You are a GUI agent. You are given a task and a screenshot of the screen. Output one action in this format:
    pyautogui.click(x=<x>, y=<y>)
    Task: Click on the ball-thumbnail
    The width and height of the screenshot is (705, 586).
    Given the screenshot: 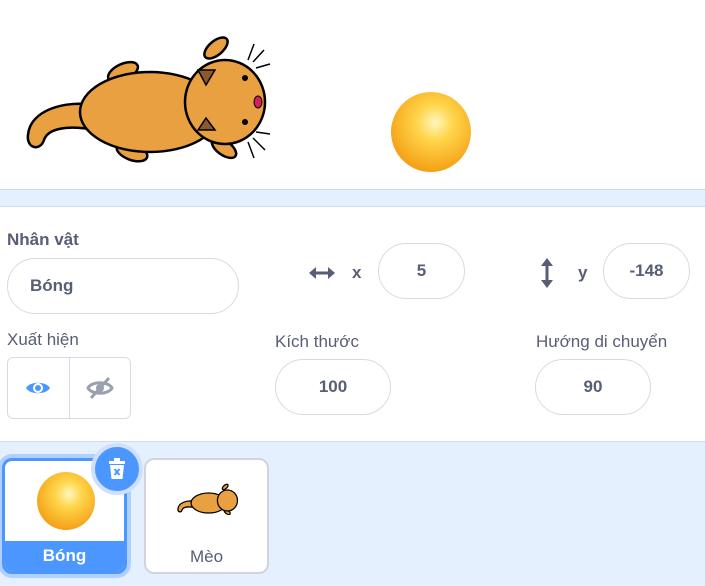 What is the action you would take?
    pyautogui.click(x=66, y=501)
    